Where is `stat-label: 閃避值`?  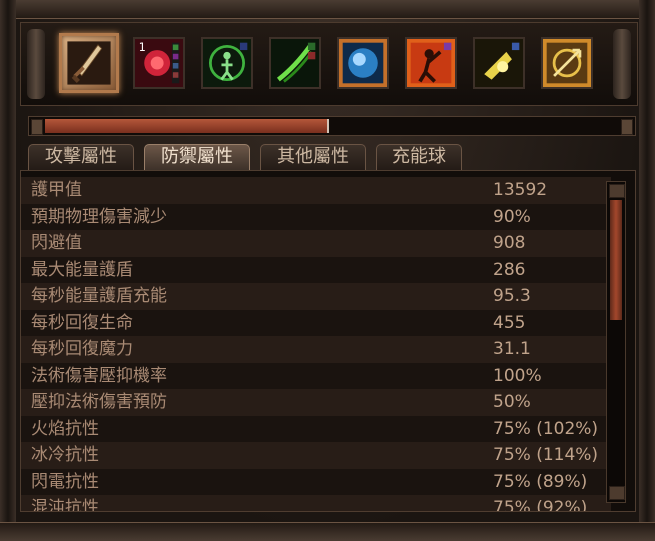
stat-label: 閃避值 is located at coordinates (56, 243).